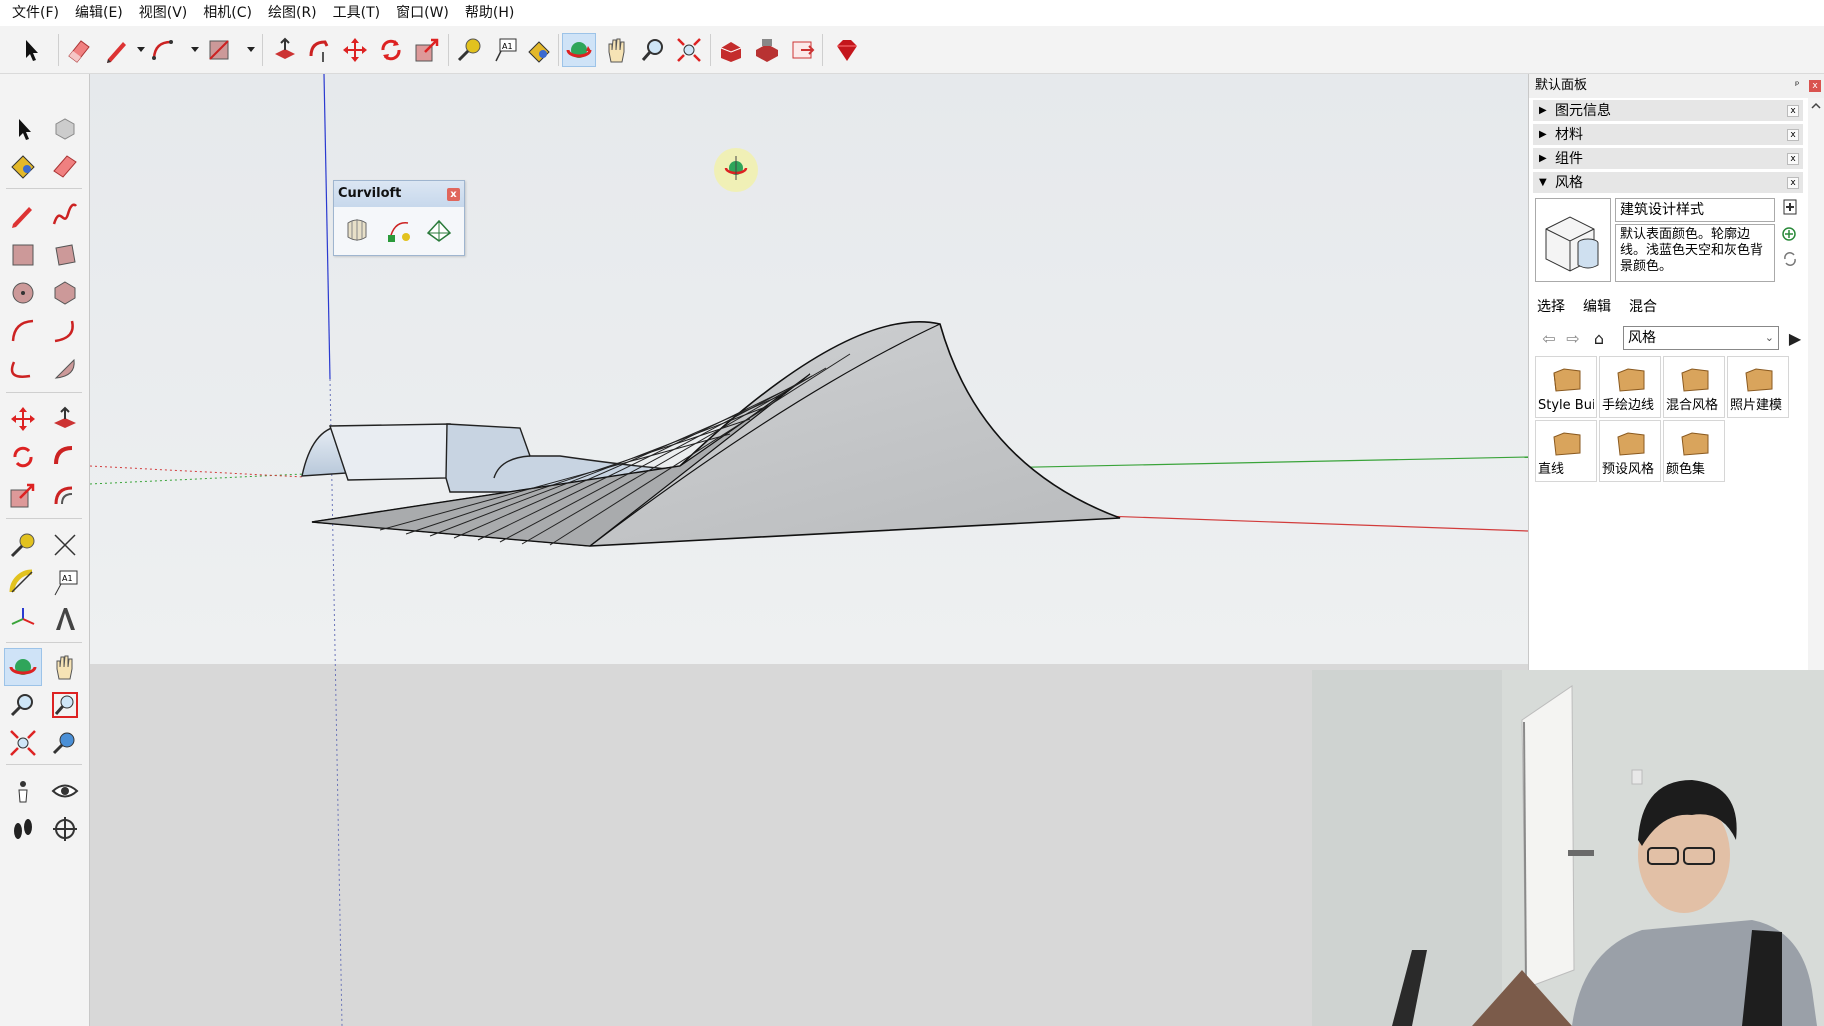 The width and height of the screenshot is (1824, 1026). Describe the element at coordinates (1668, 159) in the screenshot. I see `section-components: ▶ 组件 x` at that location.